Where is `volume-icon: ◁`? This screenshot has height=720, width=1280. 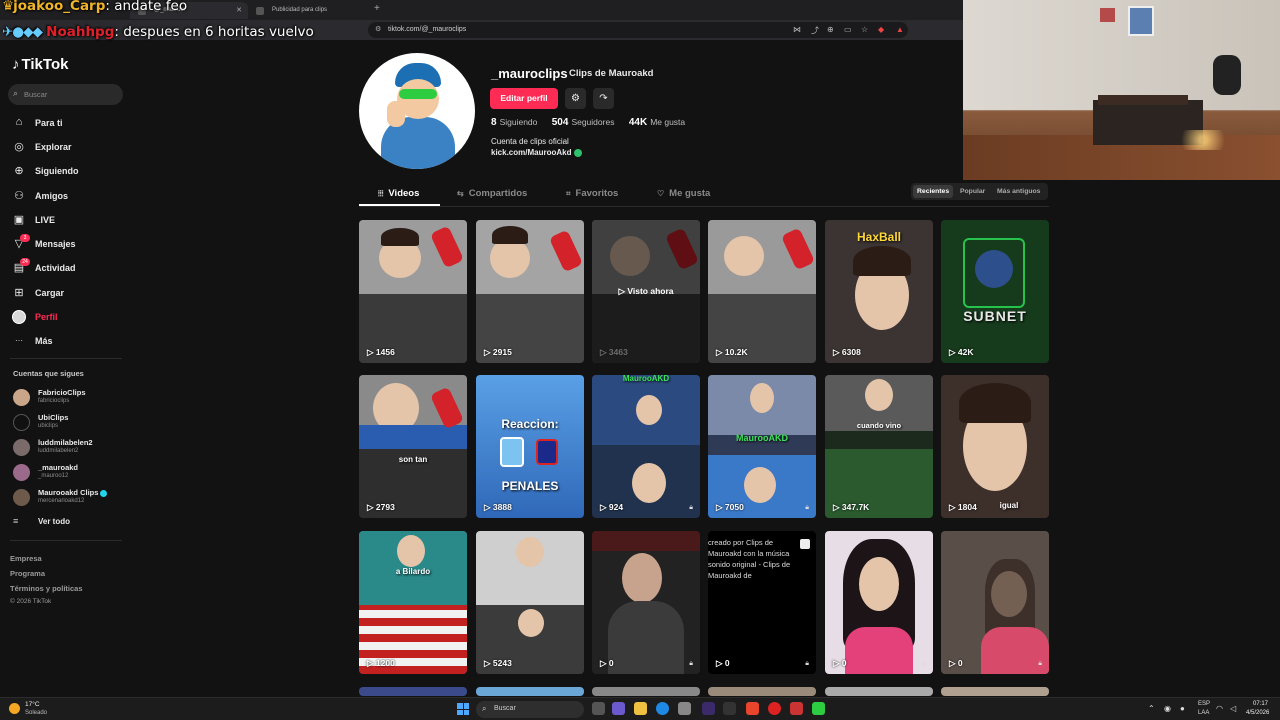
volume-icon: ◁ is located at coordinates (1233, 708).